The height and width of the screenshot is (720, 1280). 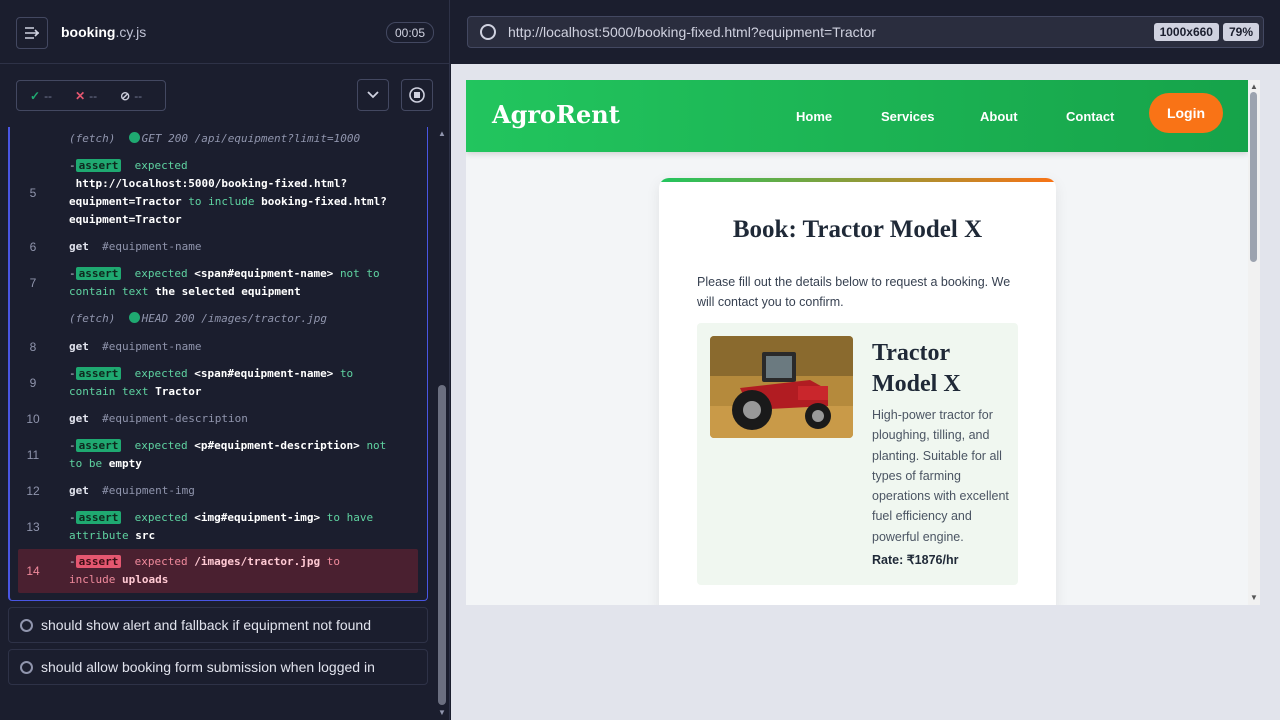 I want to click on equipment-name: Tractor Model X, so click(x=916, y=368).